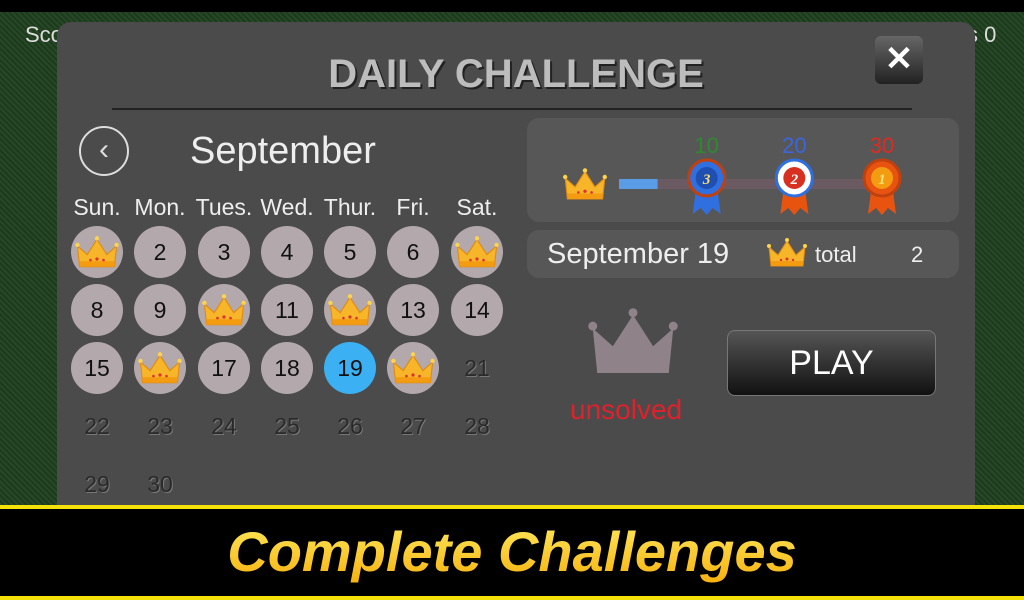  I want to click on day-number: 8, so click(97, 310).